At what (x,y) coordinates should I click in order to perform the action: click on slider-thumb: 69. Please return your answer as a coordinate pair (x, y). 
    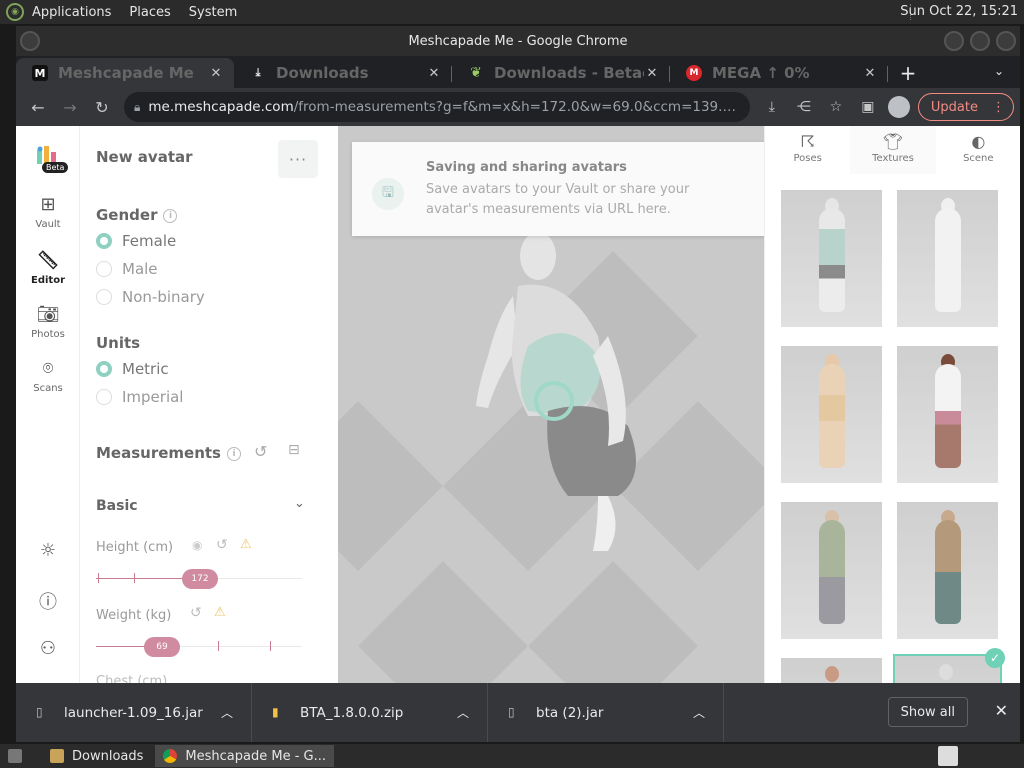
    Looking at the image, I should click on (162, 647).